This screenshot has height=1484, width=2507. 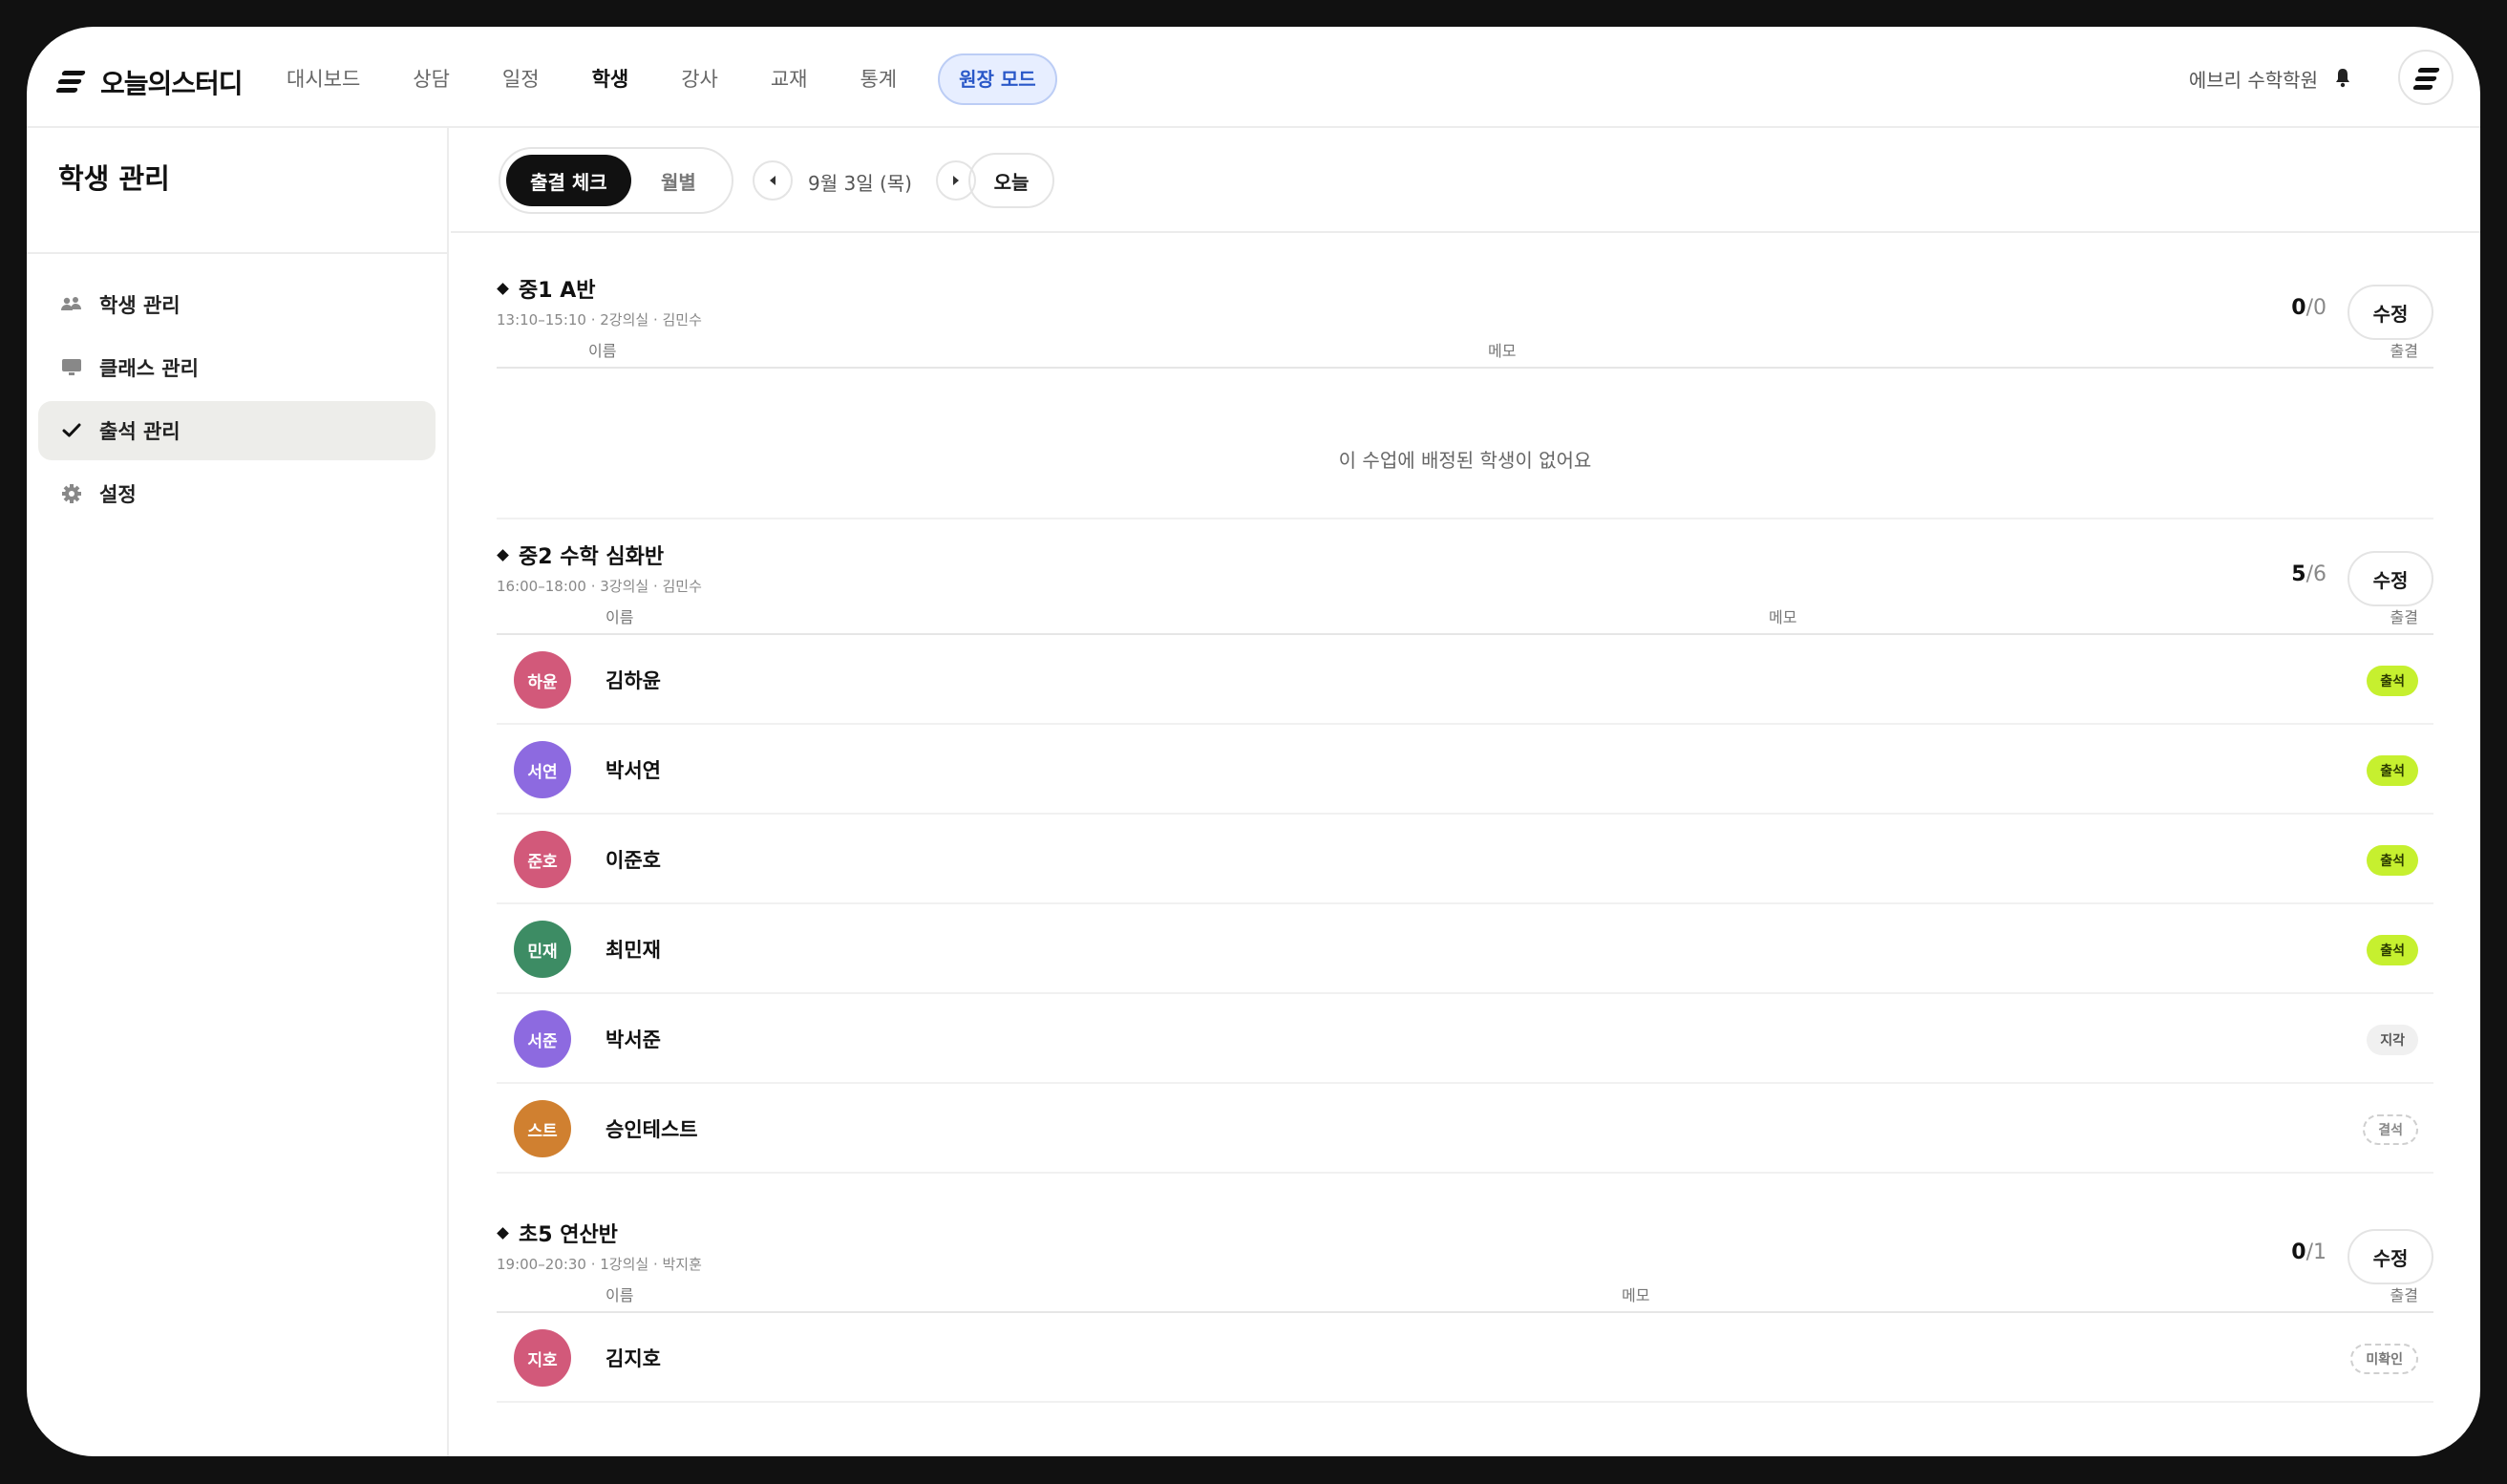 I want to click on nav-dashboard: 대시보드, so click(x=323, y=79).